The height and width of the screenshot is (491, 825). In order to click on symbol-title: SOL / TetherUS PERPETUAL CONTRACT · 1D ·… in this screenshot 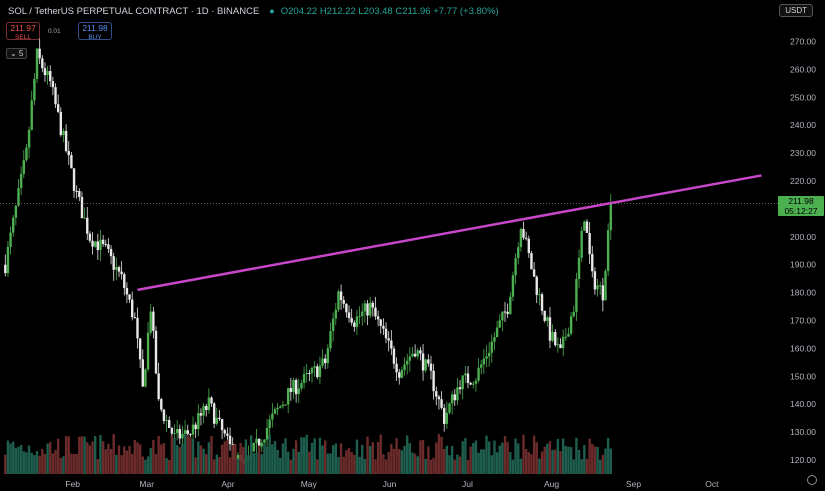, I will do `click(133, 11)`.